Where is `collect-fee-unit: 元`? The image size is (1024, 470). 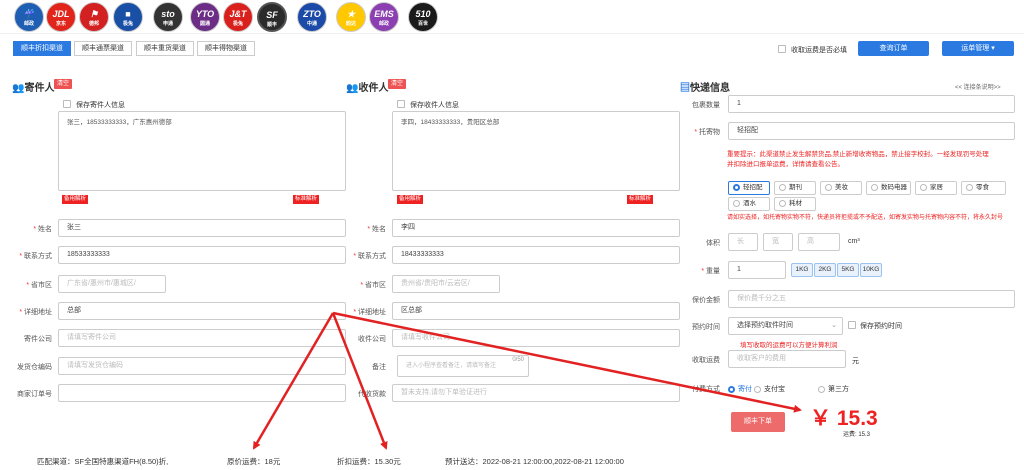 collect-fee-unit: 元 is located at coordinates (855, 361).